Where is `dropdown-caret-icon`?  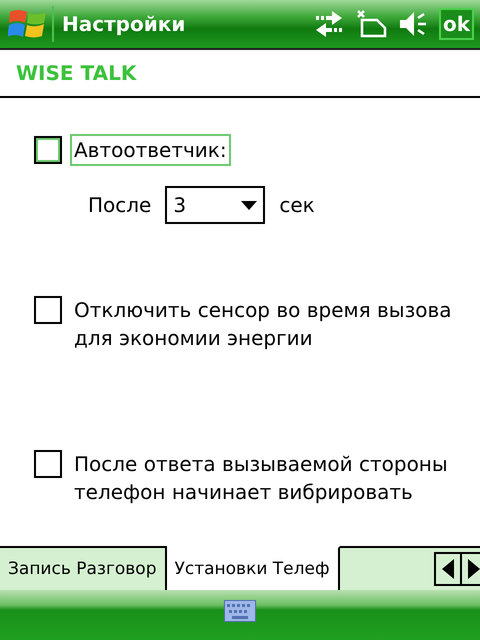
dropdown-caret-icon is located at coordinates (249, 205).